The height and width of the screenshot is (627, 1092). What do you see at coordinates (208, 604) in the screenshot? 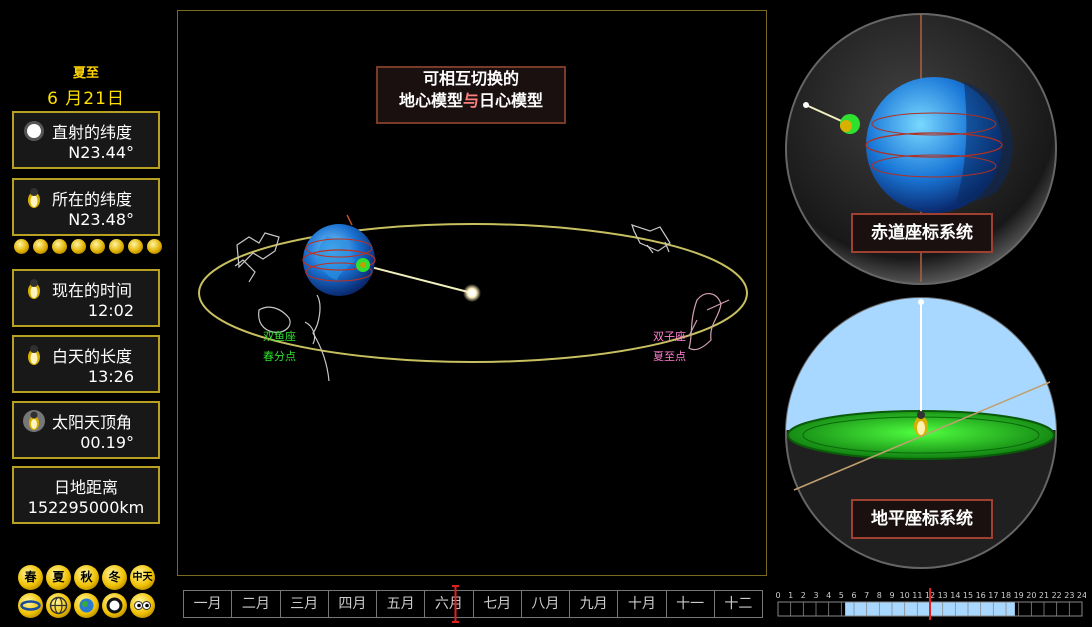
I see `month-jan: 一月` at bounding box center [208, 604].